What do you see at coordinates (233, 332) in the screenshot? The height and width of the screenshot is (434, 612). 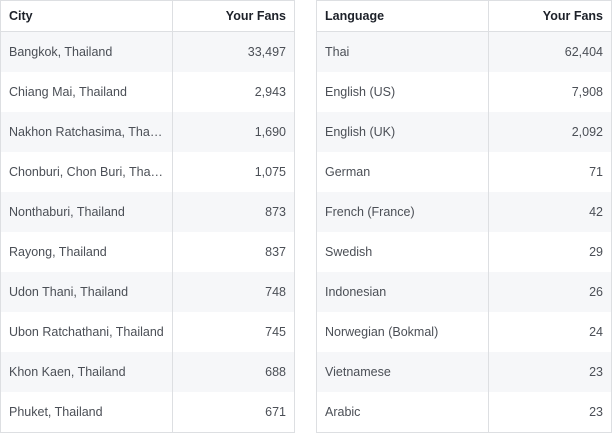 I see `fan-count-cell: 745` at bounding box center [233, 332].